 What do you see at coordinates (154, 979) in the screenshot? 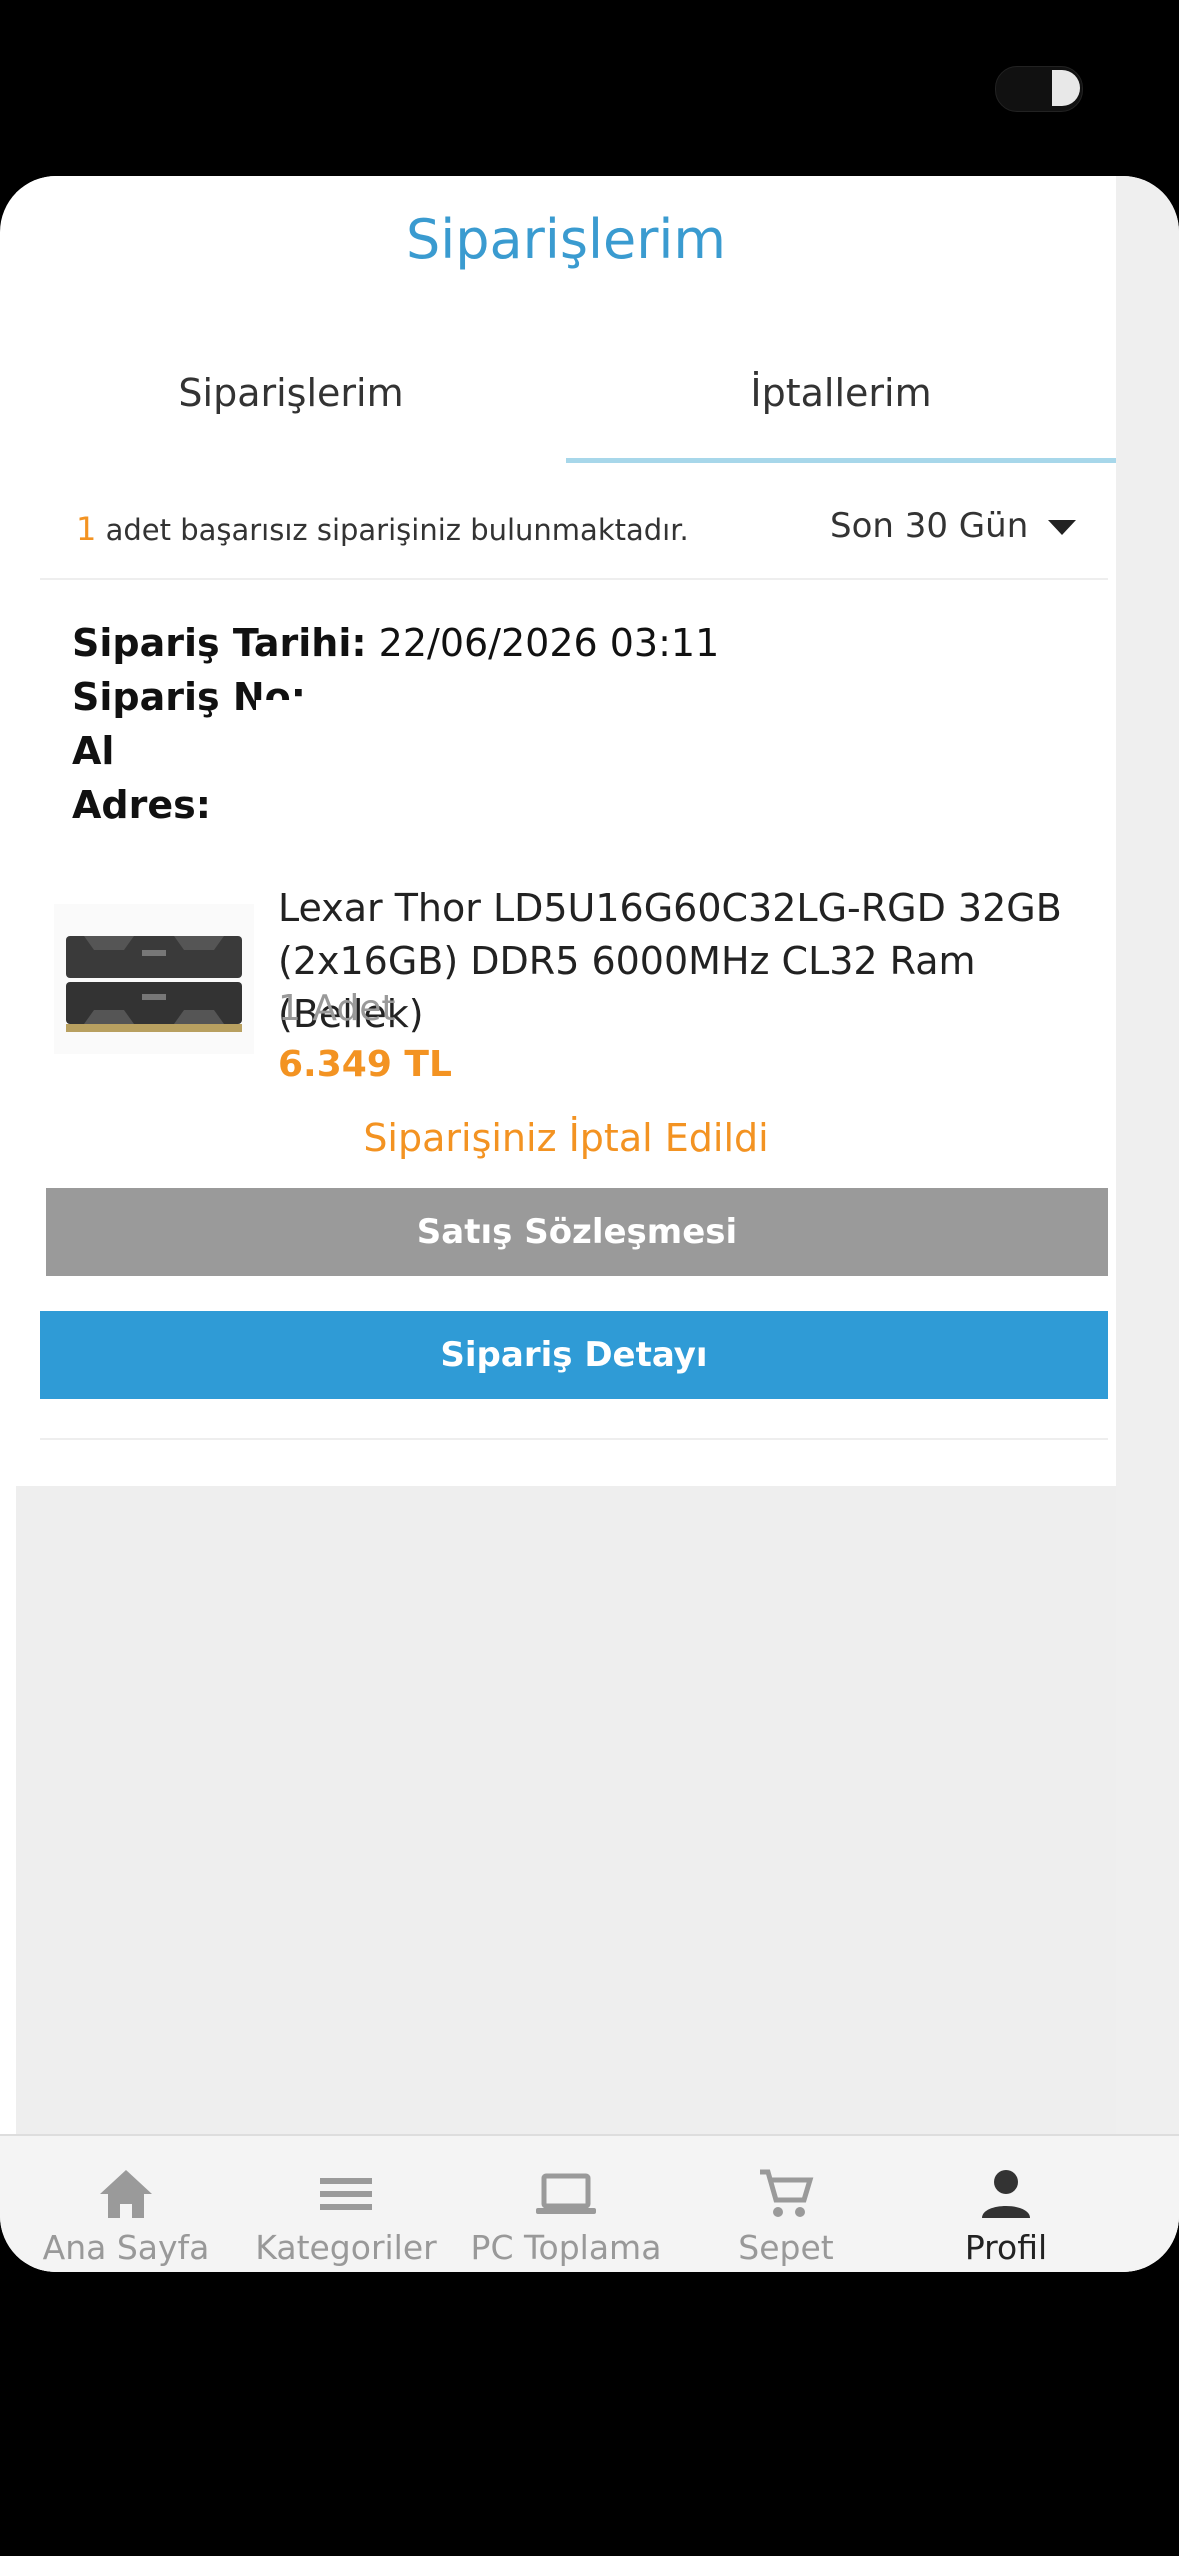
I see `product-image` at bounding box center [154, 979].